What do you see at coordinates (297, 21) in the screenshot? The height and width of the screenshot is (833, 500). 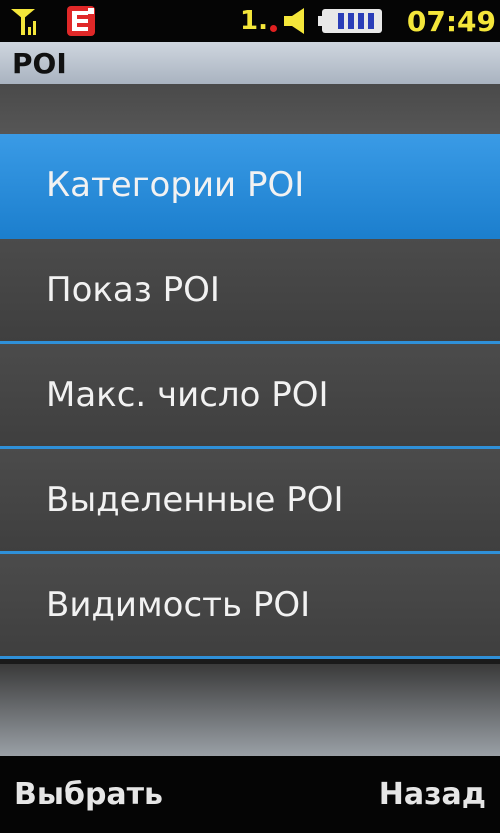 I see `speaker-icon` at bounding box center [297, 21].